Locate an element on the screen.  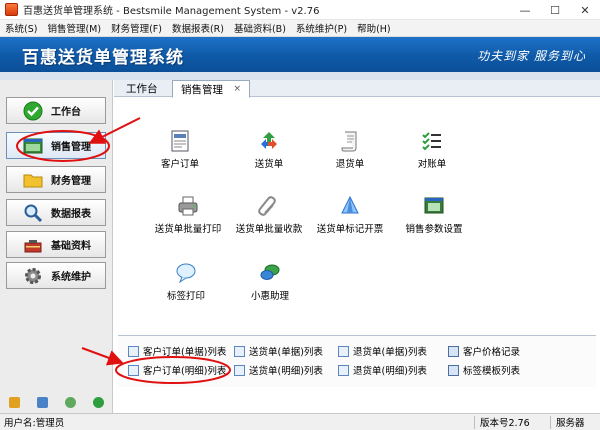
tab-label: 工作台 is located at coordinates (142, 89).